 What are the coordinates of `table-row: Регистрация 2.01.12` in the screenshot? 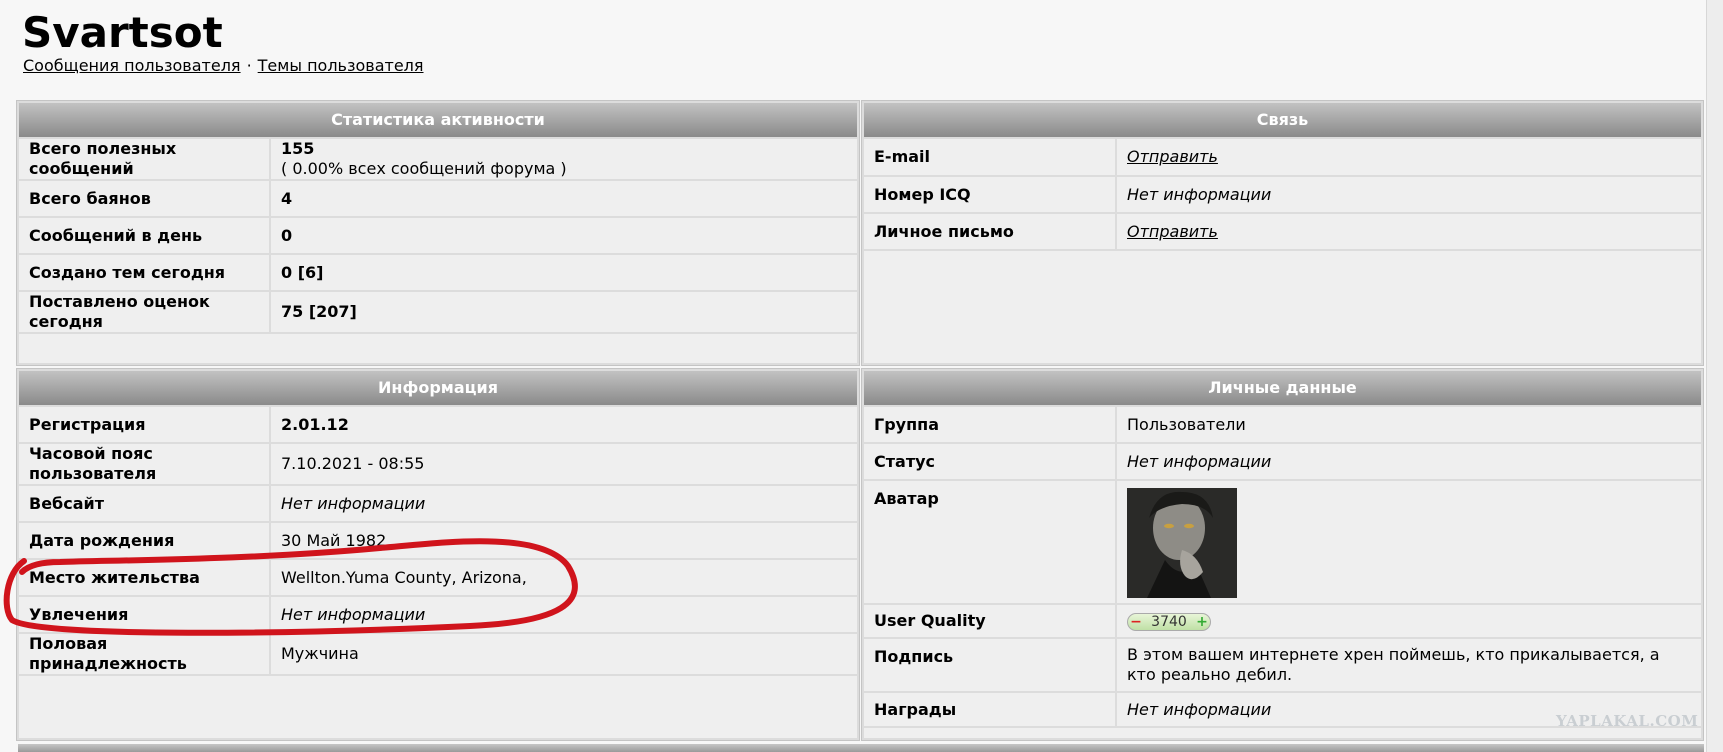 It's located at (438, 425).